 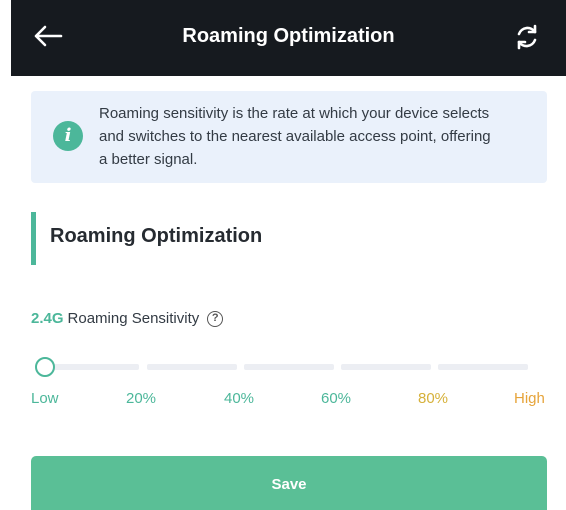 I want to click on tick-label-20: 20%, so click(x=141, y=399).